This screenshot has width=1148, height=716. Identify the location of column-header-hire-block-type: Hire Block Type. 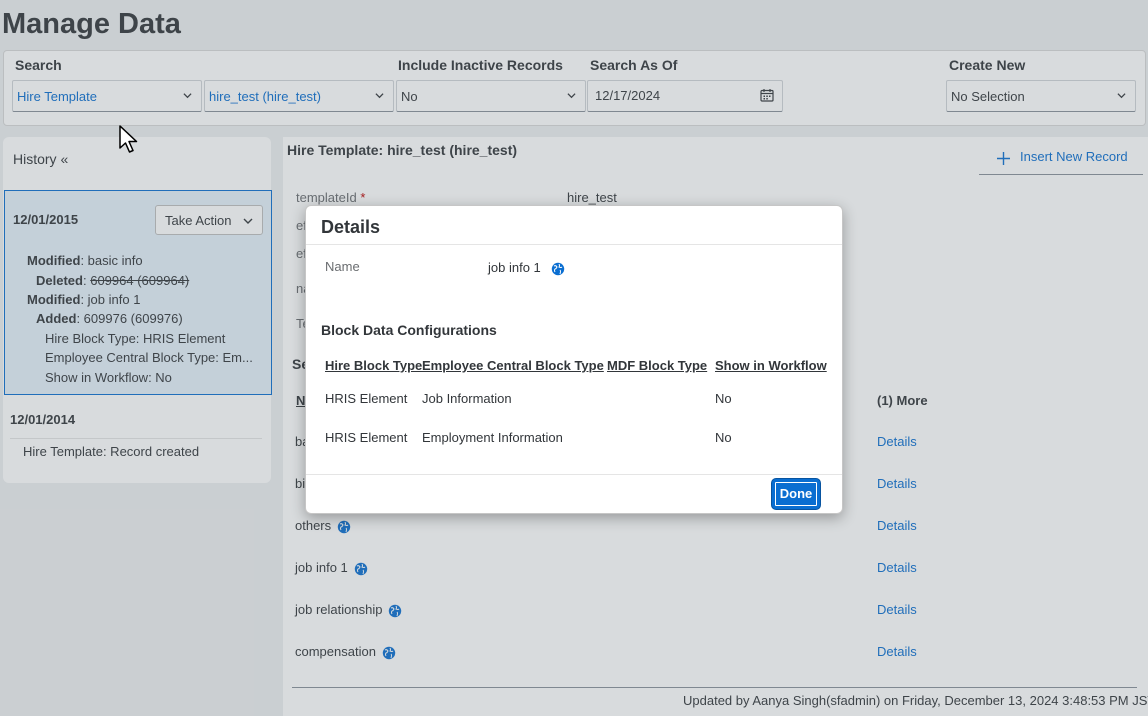
(373, 365).